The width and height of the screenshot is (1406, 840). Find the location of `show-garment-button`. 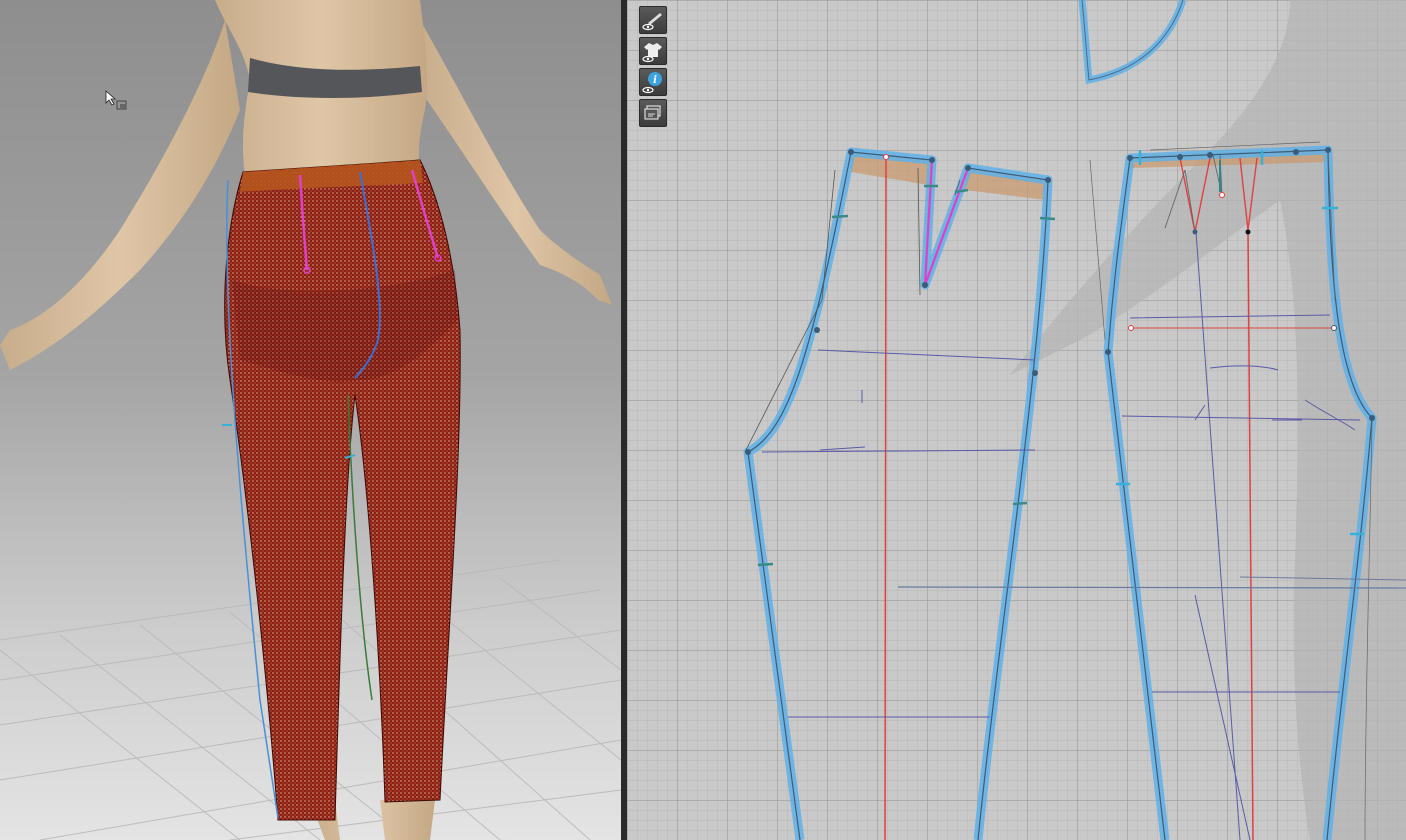

show-garment-button is located at coordinates (653, 51).